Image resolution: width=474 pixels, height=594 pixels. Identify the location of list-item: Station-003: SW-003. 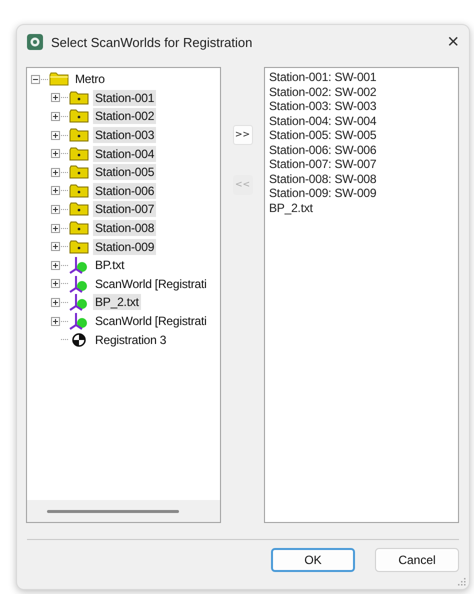
(361, 106).